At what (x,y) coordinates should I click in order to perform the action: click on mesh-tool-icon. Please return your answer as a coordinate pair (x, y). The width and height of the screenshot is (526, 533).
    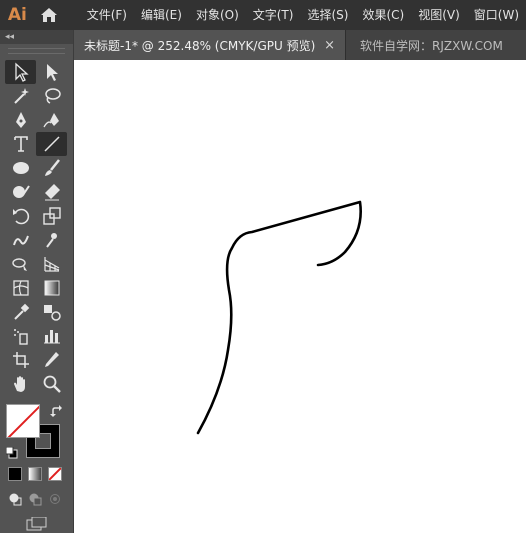
    Looking at the image, I should click on (20, 288).